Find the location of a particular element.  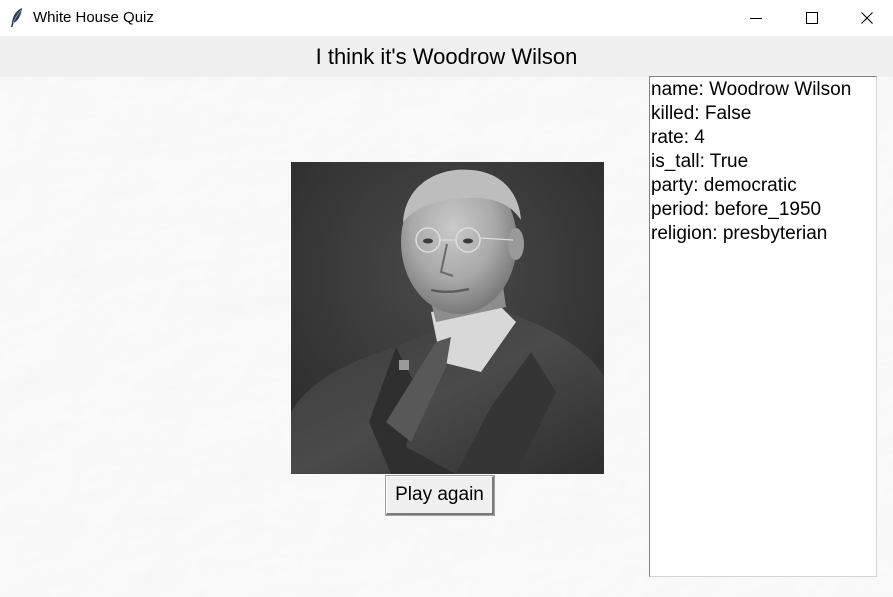

window-title: White House Quiz is located at coordinates (93, 17).